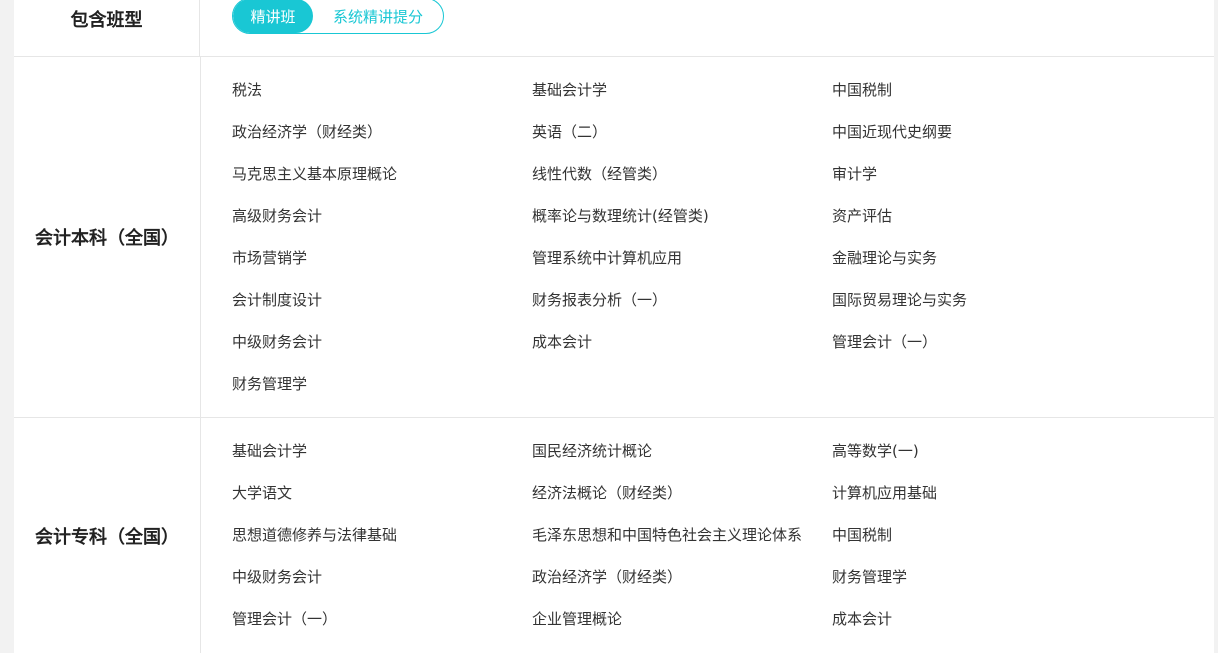 The width and height of the screenshot is (1218, 653). What do you see at coordinates (314, 535) in the screenshot?
I see `course-link: 思想道德修养与法律基础` at bounding box center [314, 535].